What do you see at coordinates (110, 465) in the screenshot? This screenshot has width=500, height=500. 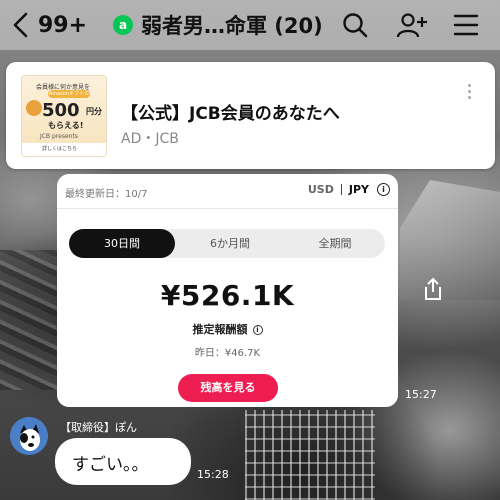 I see `message-text: すごい。。` at bounding box center [110, 465].